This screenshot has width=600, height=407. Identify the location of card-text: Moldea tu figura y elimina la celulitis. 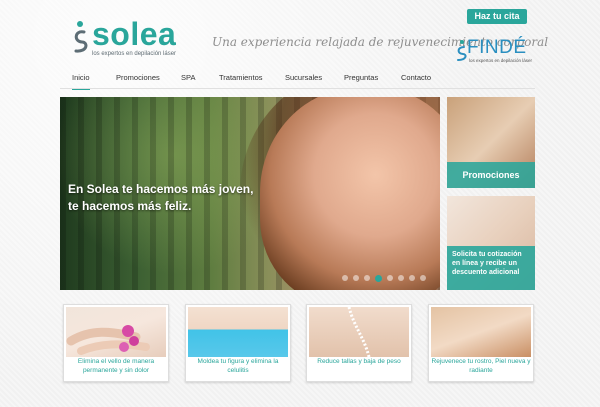
(238, 366).